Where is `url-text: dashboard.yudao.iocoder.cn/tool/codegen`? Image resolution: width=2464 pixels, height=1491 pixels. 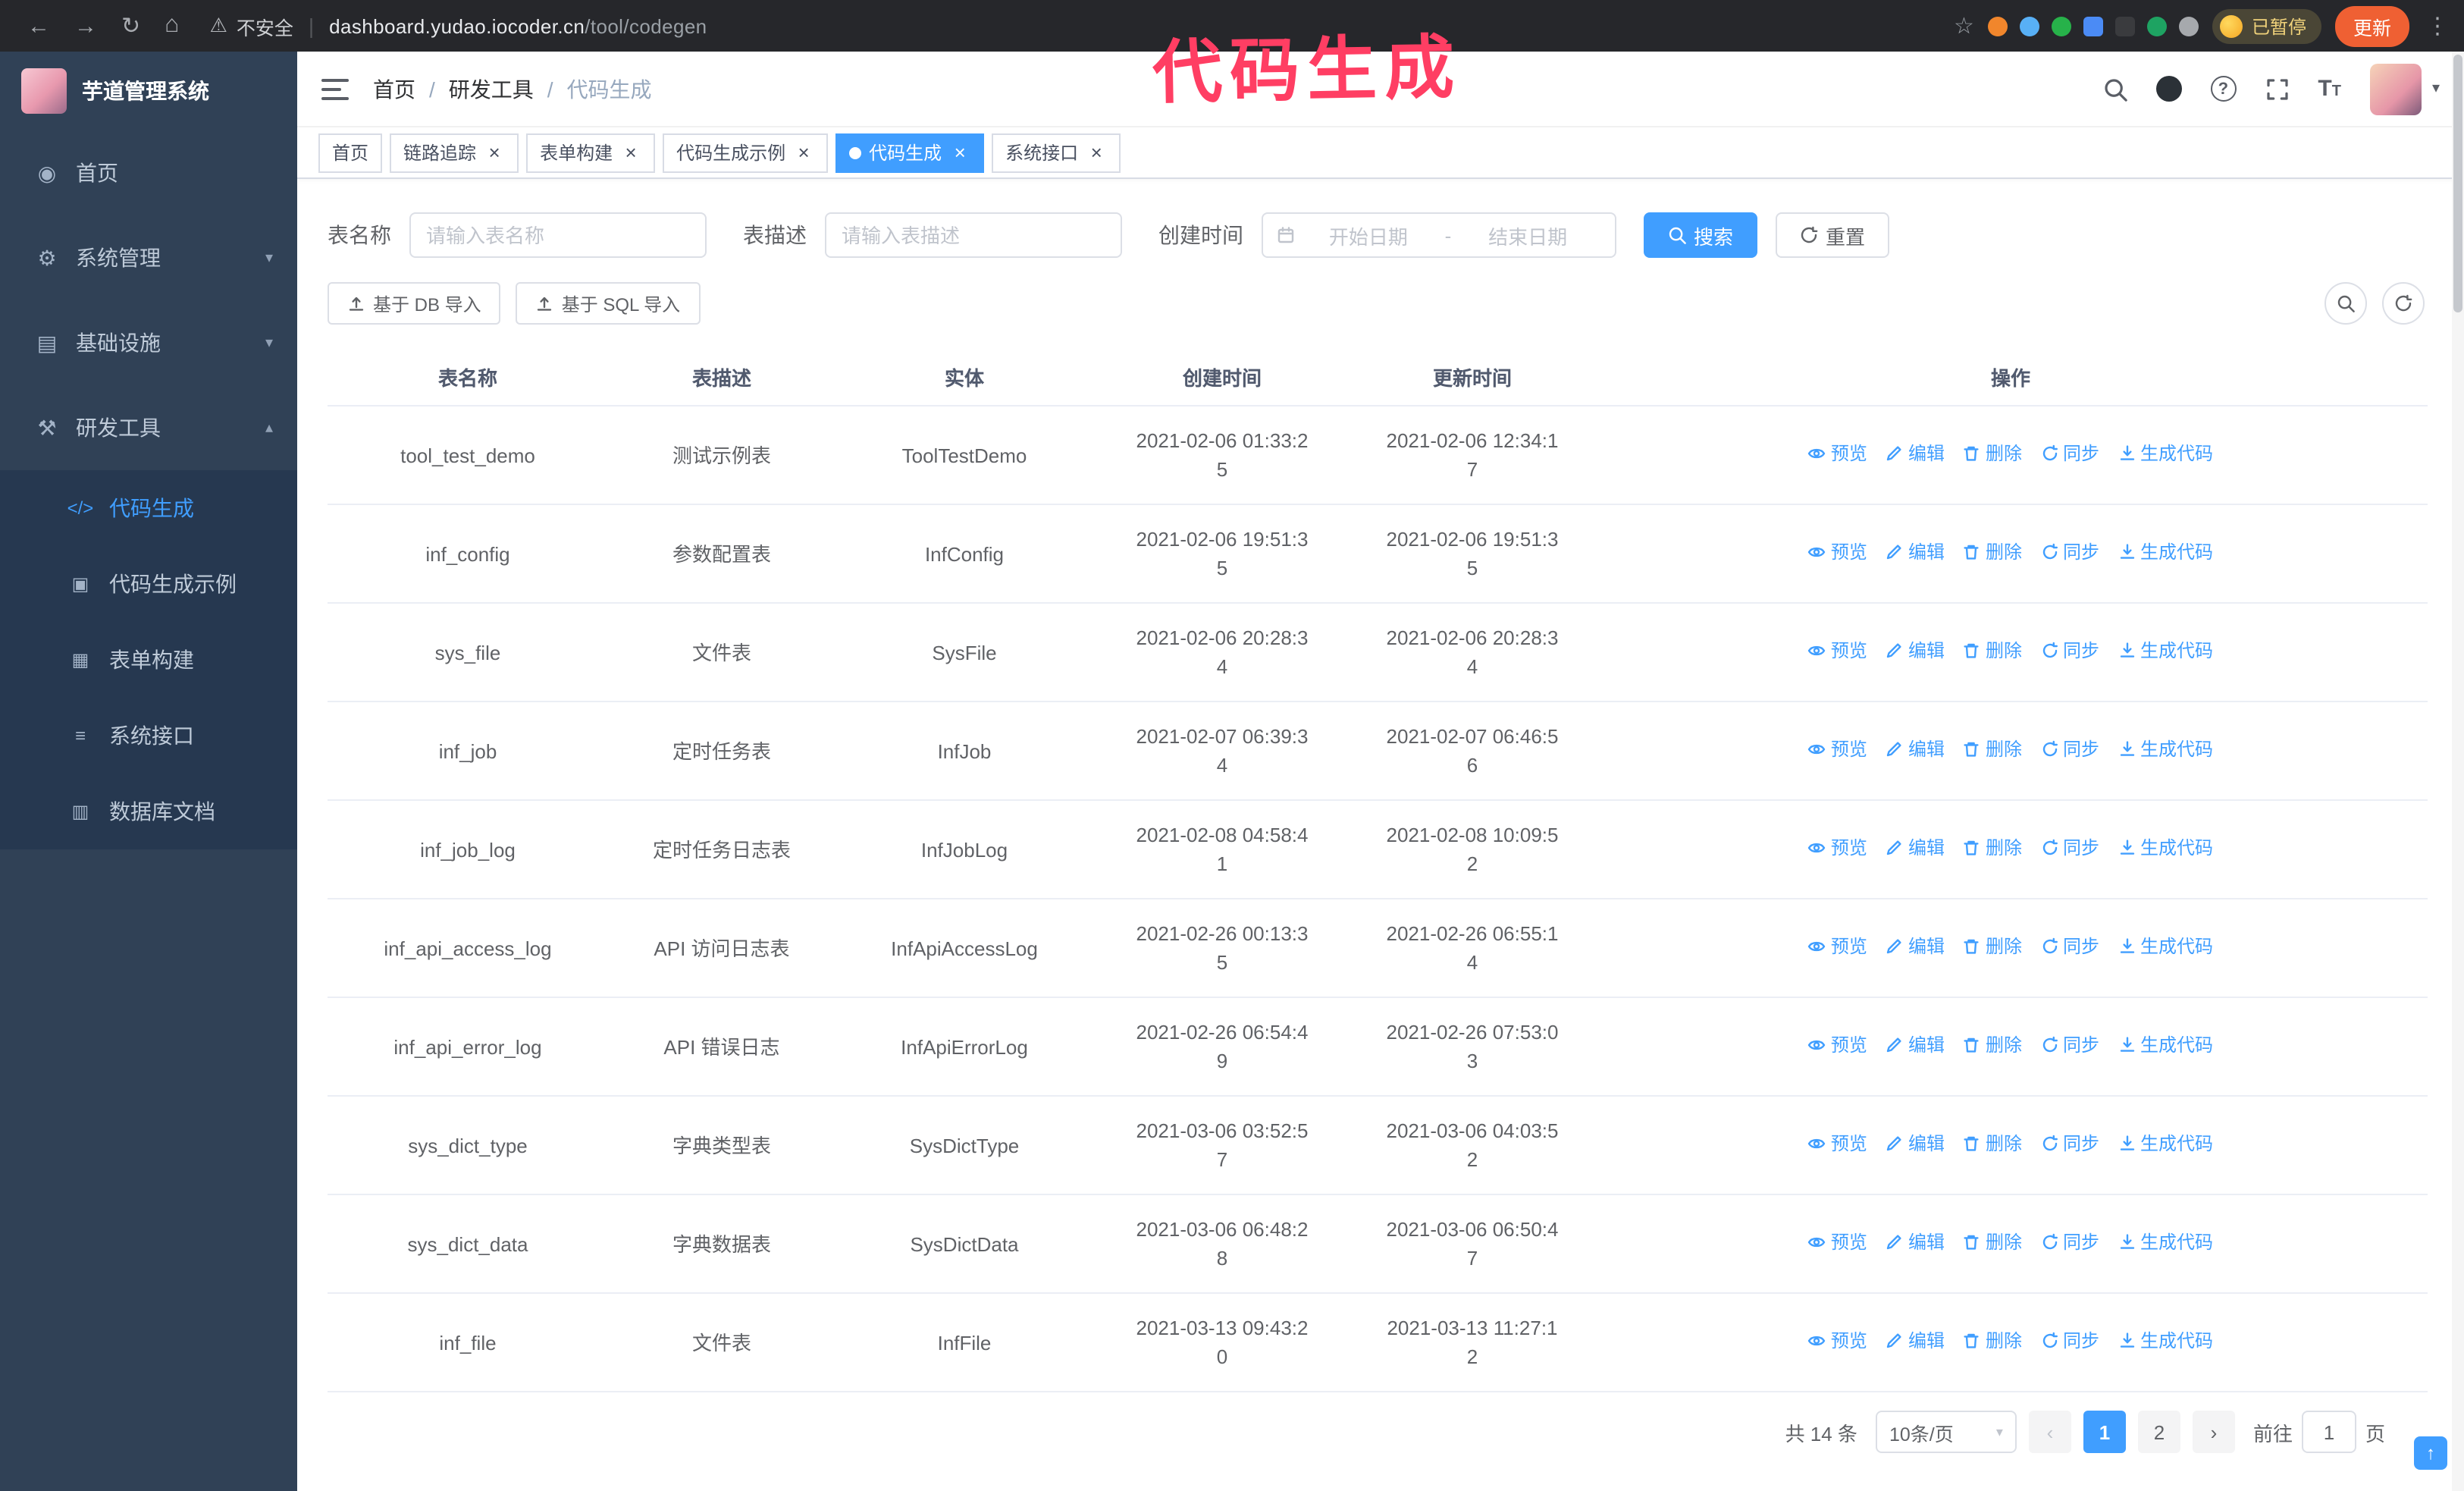 url-text: dashboard.yudao.iocoder.cn/tool/codegen is located at coordinates (518, 25).